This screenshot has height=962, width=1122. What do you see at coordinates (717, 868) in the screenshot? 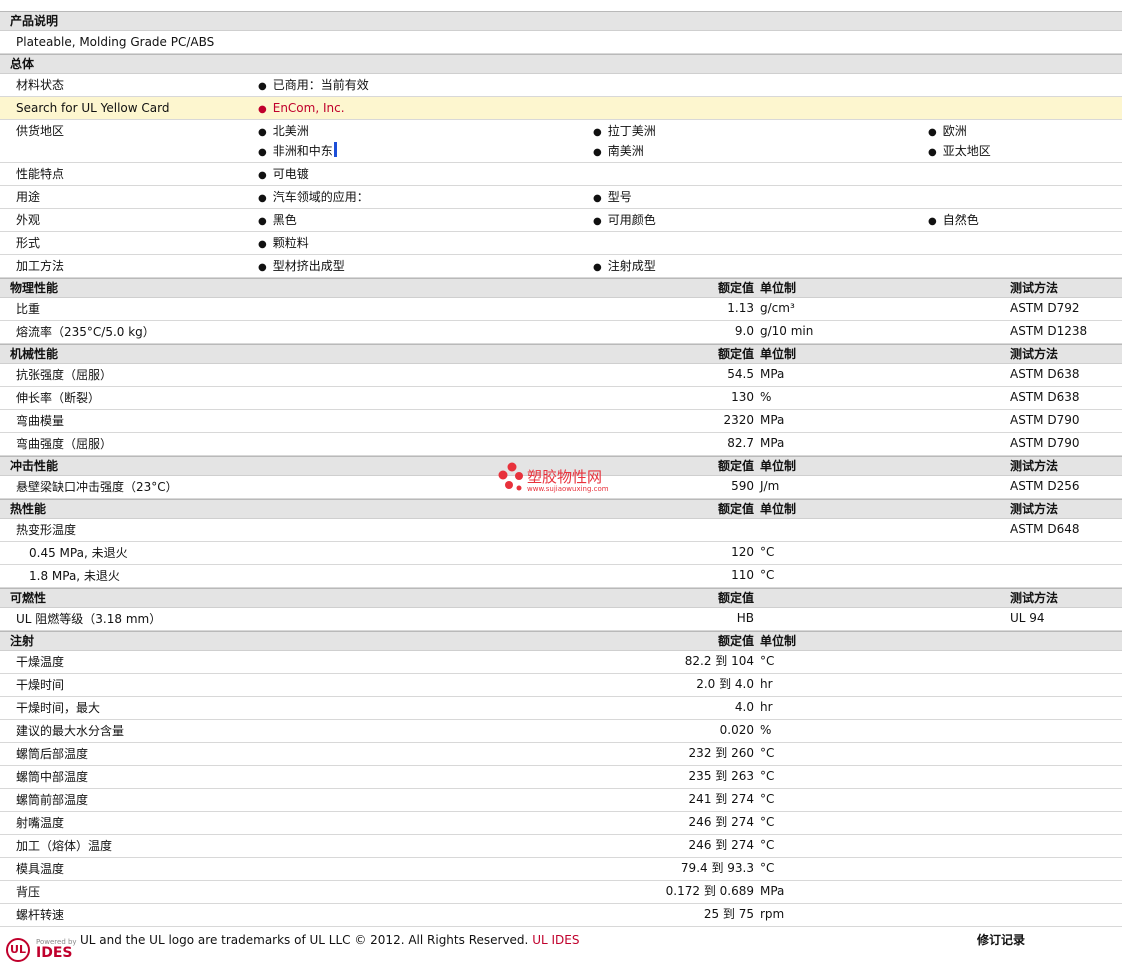
I see `nominal-value: 79.4 到 93.3` at bounding box center [717, 868].